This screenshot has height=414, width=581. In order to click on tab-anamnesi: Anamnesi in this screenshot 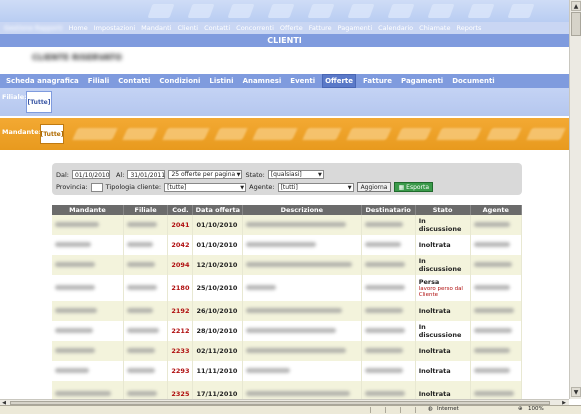, I will do `click(262, 81)`.